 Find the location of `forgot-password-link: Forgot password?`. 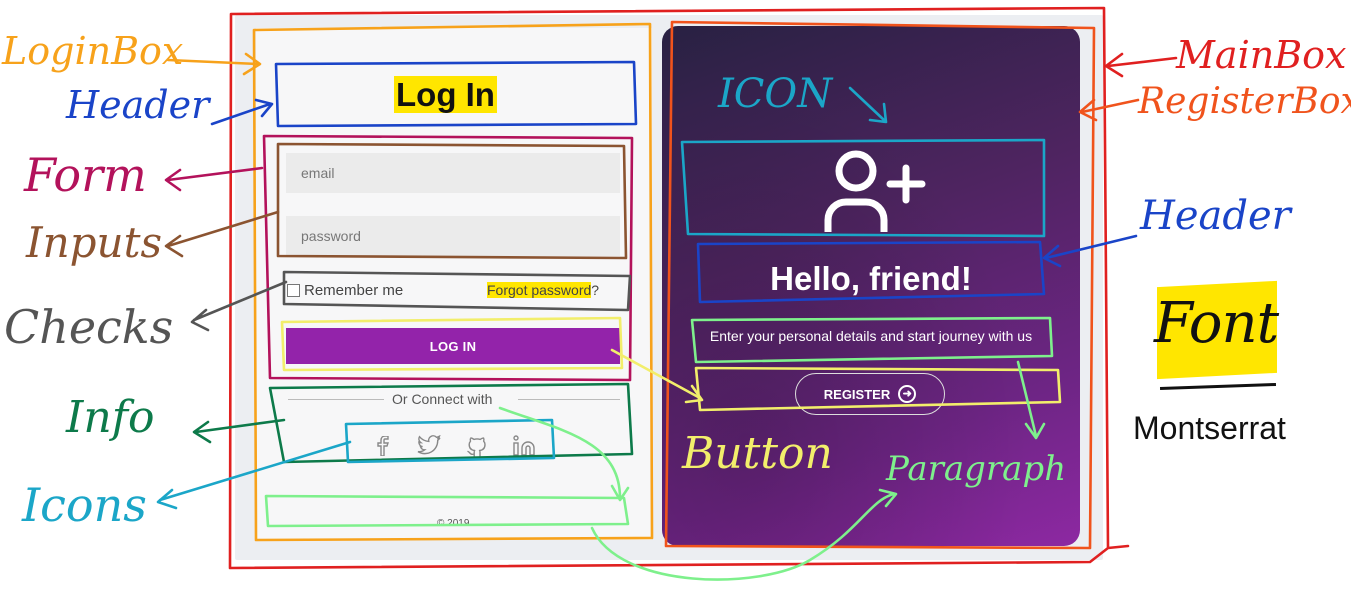

forgot-password-link: Forgot password? is located at coordinates (543, 290).